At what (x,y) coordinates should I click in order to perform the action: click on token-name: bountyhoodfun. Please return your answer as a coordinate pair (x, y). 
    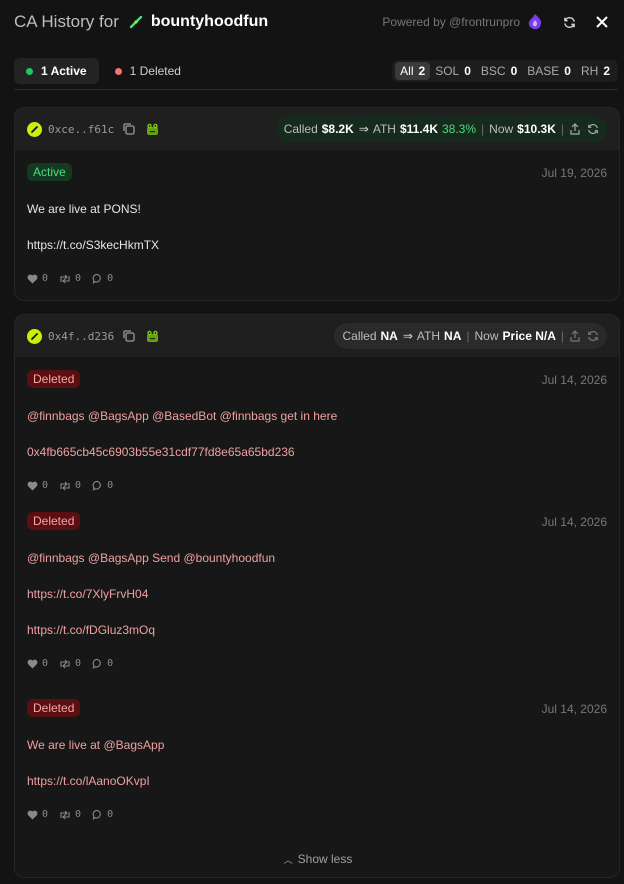
    Looking at the image, I should click on (209, 21).